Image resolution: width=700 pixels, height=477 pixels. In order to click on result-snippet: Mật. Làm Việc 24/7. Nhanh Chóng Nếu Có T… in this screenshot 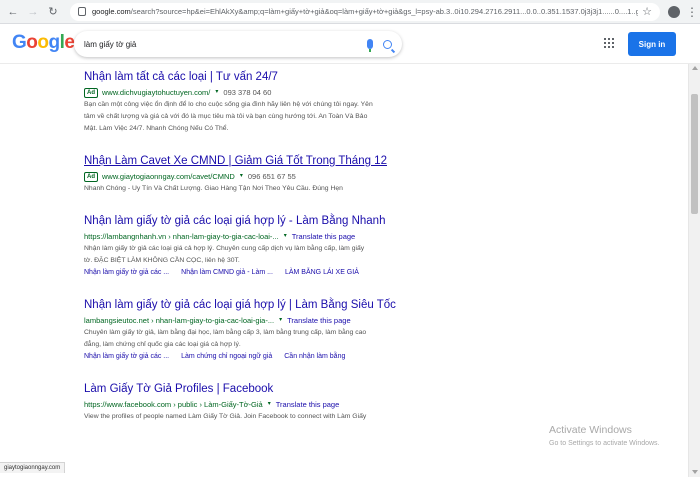, I will do `click(156, 128)`.